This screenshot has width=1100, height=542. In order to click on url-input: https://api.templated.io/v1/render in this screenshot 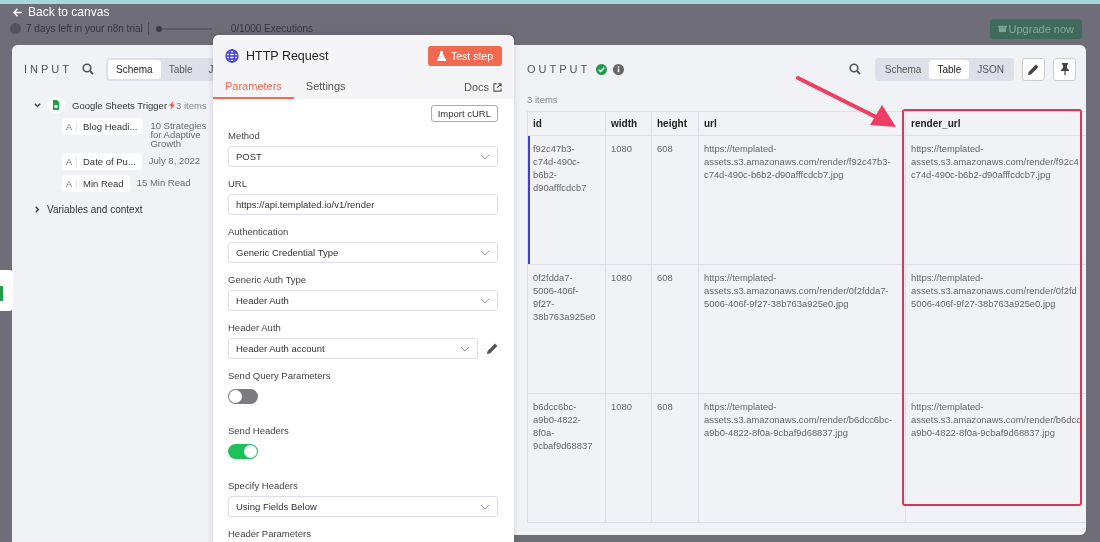, I will do `click(363, 204)`.